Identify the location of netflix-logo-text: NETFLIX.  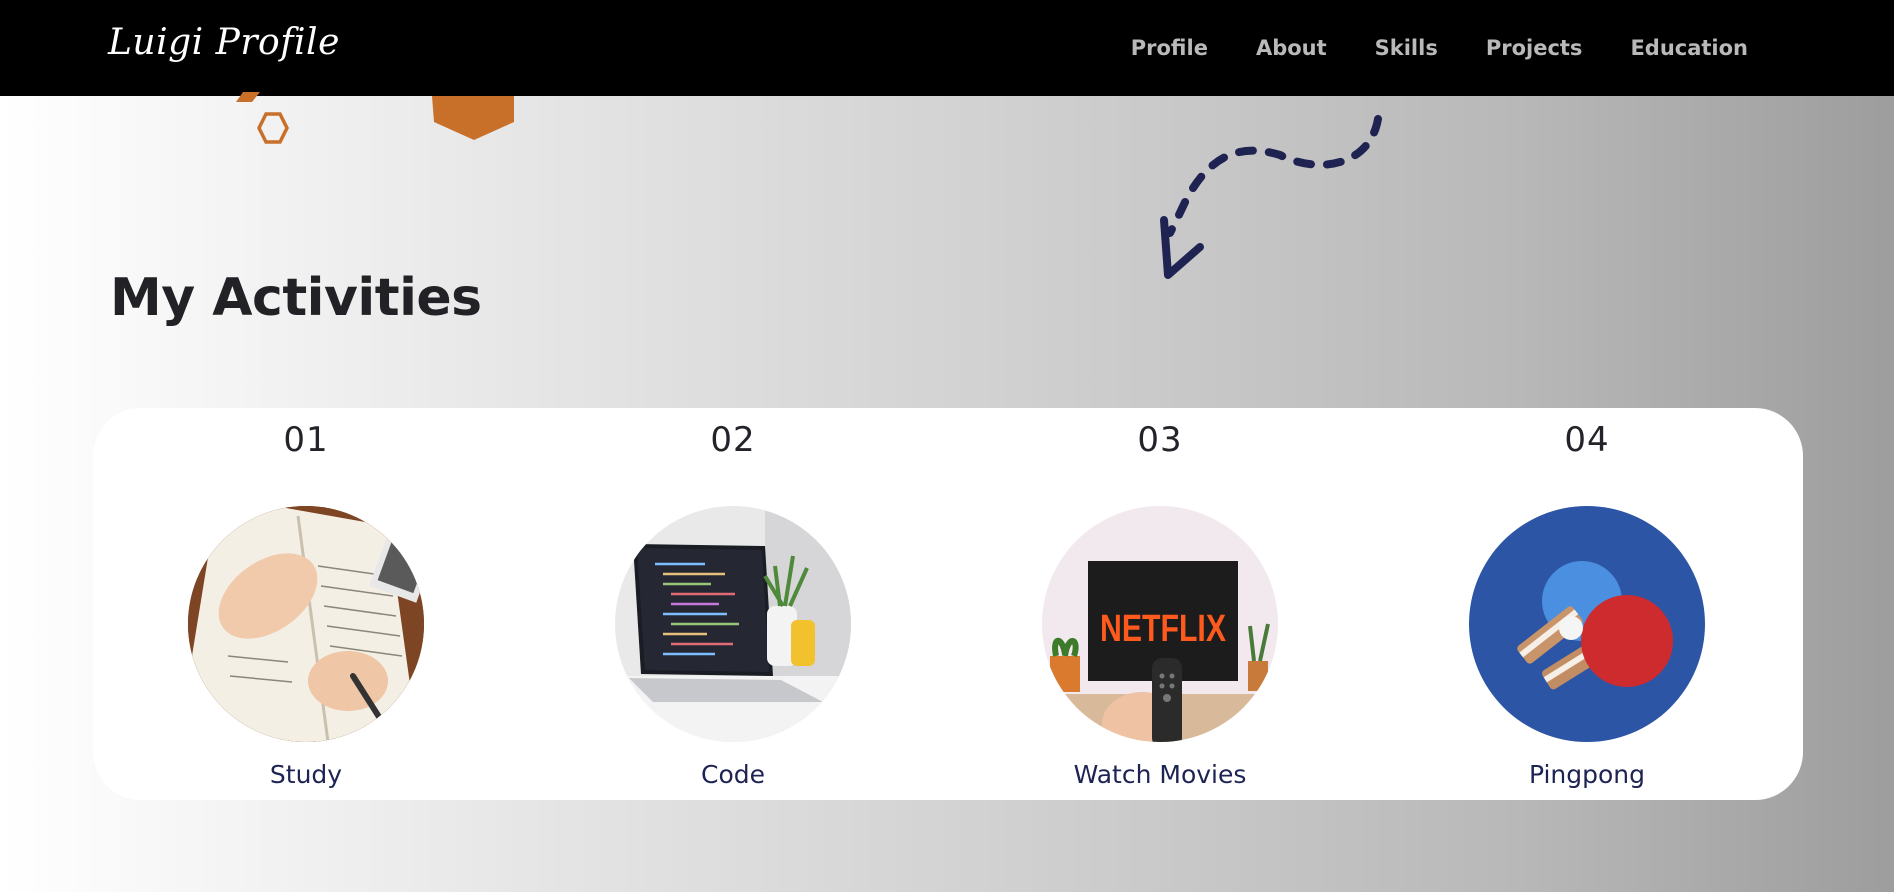
(1163, 629).